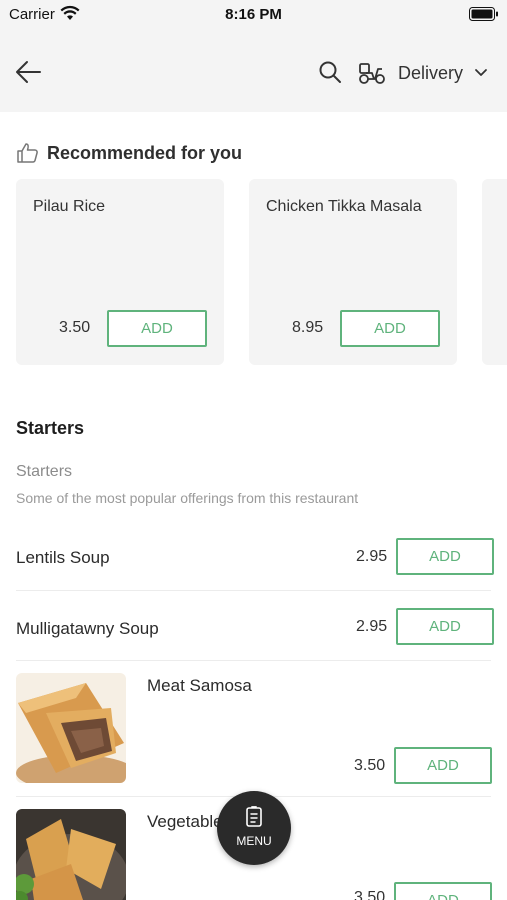  What do you see at coordinates (145, 152) in the screenshot?
I see `recommended-title: Recommended for you` at bounding box center [145, 152].